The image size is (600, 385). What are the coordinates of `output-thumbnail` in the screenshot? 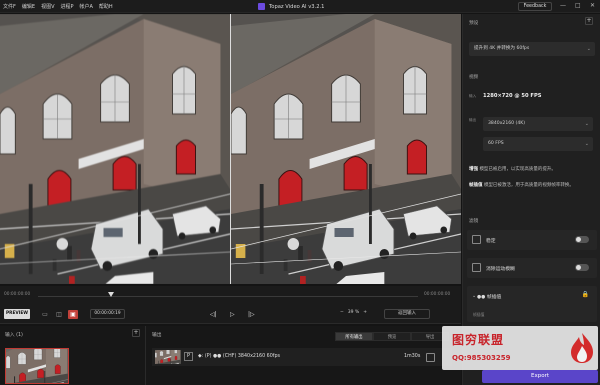 It's located at (168, 357).